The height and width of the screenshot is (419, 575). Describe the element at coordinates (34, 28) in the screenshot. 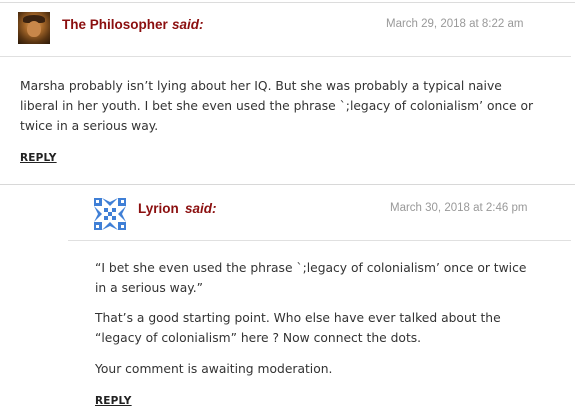

I see `portrait-avatar-icon` at that location.